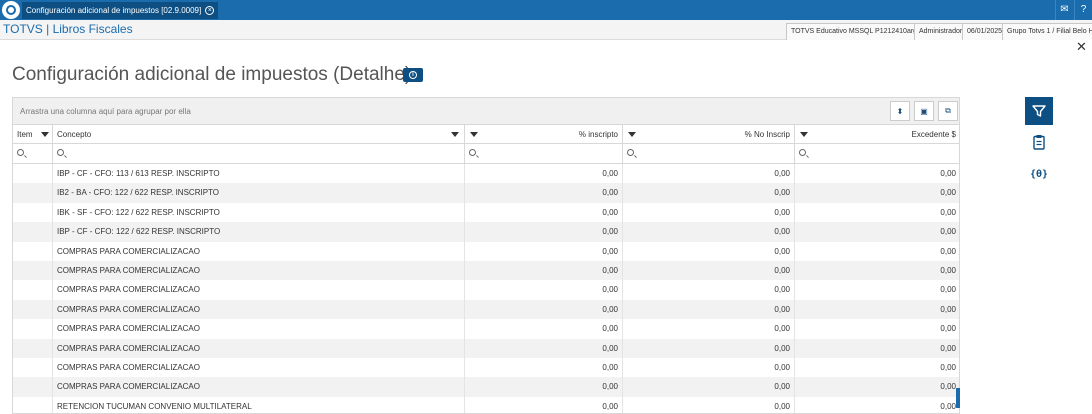 Image resolution: width=1092 pixels, height=414 pixels. I want to click on filter-input-concepto, so click(259, 154).